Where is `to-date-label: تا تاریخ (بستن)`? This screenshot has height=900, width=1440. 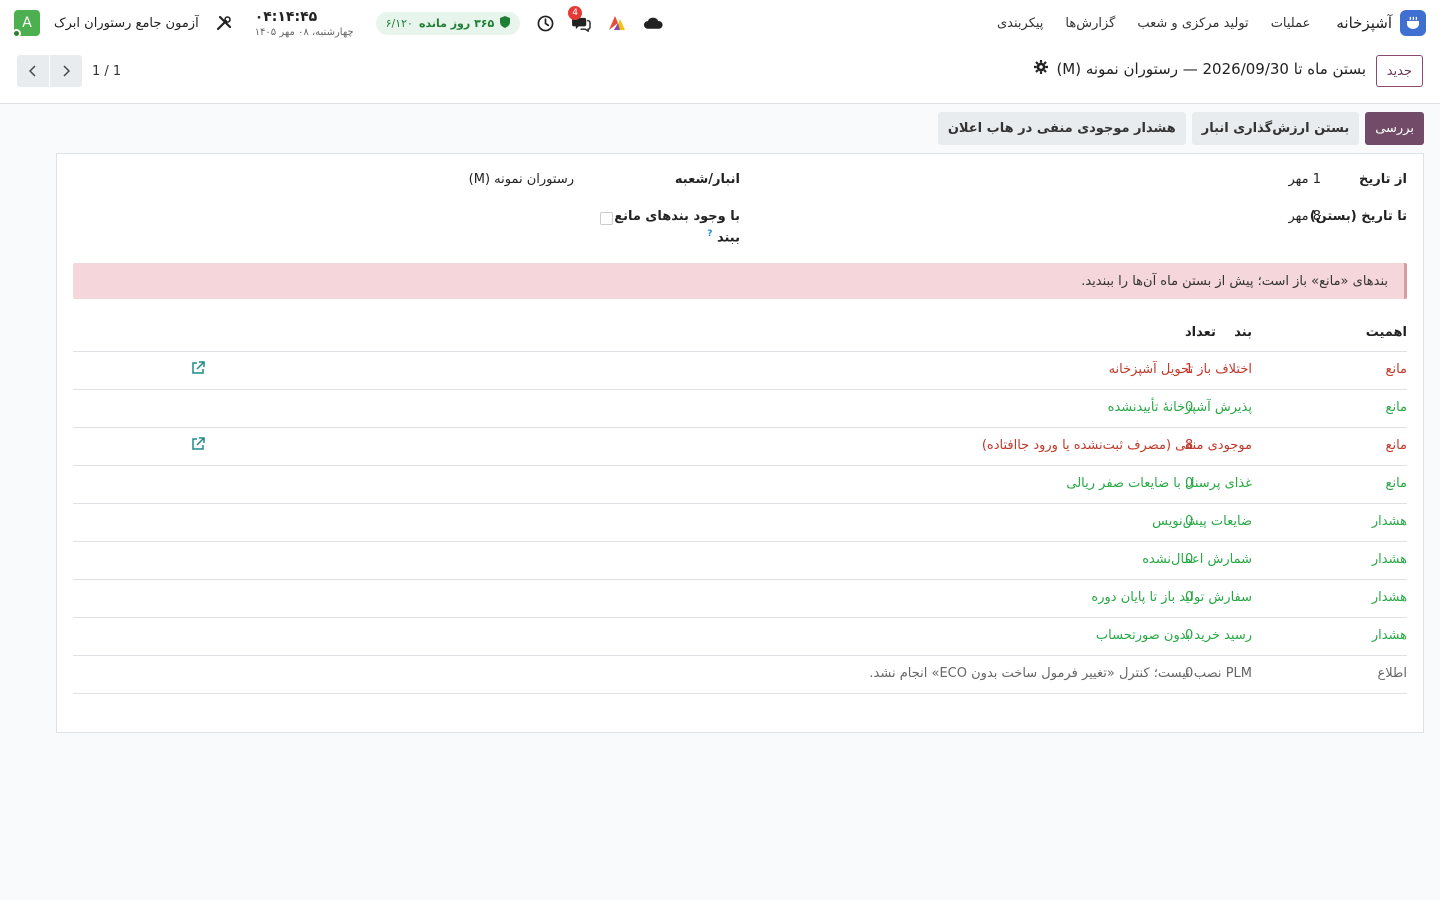
to-date-label: تا تاریخ (بستن) is located at coordinates (1358, 216).